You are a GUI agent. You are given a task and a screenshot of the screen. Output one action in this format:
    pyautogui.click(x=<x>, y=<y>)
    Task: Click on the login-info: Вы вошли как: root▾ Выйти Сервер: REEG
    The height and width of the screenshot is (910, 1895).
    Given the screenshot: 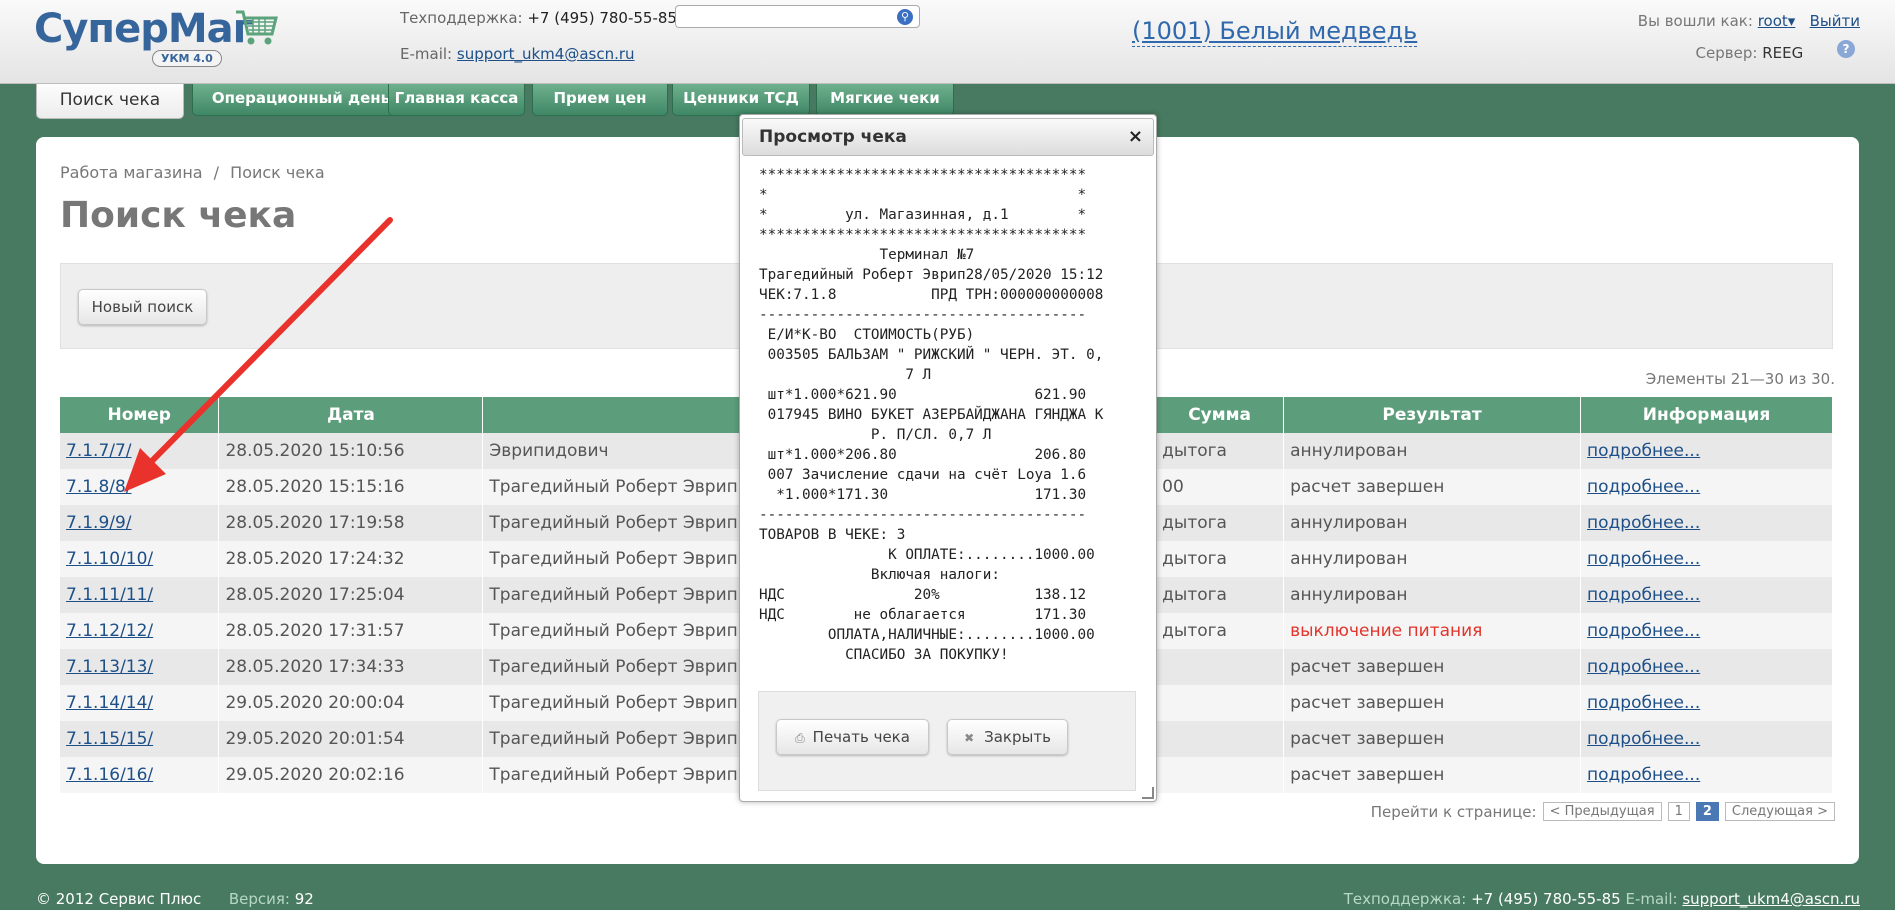 What is the action you would take?
    pyautogui.click(x=1749, y=37)
    